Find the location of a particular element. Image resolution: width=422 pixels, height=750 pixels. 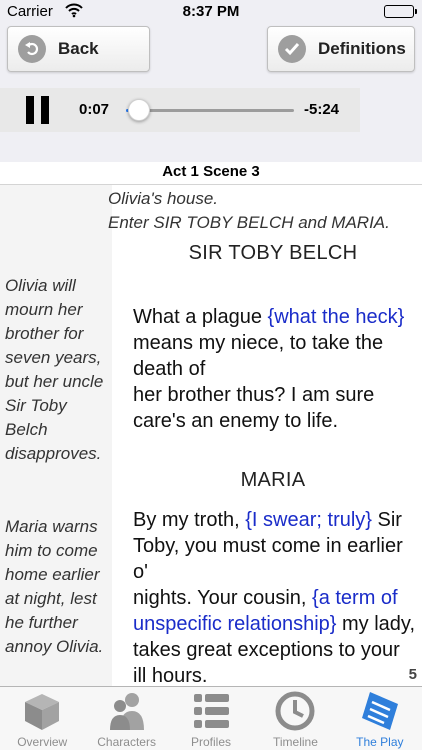

people-icon is located at coordinates (127, 711).